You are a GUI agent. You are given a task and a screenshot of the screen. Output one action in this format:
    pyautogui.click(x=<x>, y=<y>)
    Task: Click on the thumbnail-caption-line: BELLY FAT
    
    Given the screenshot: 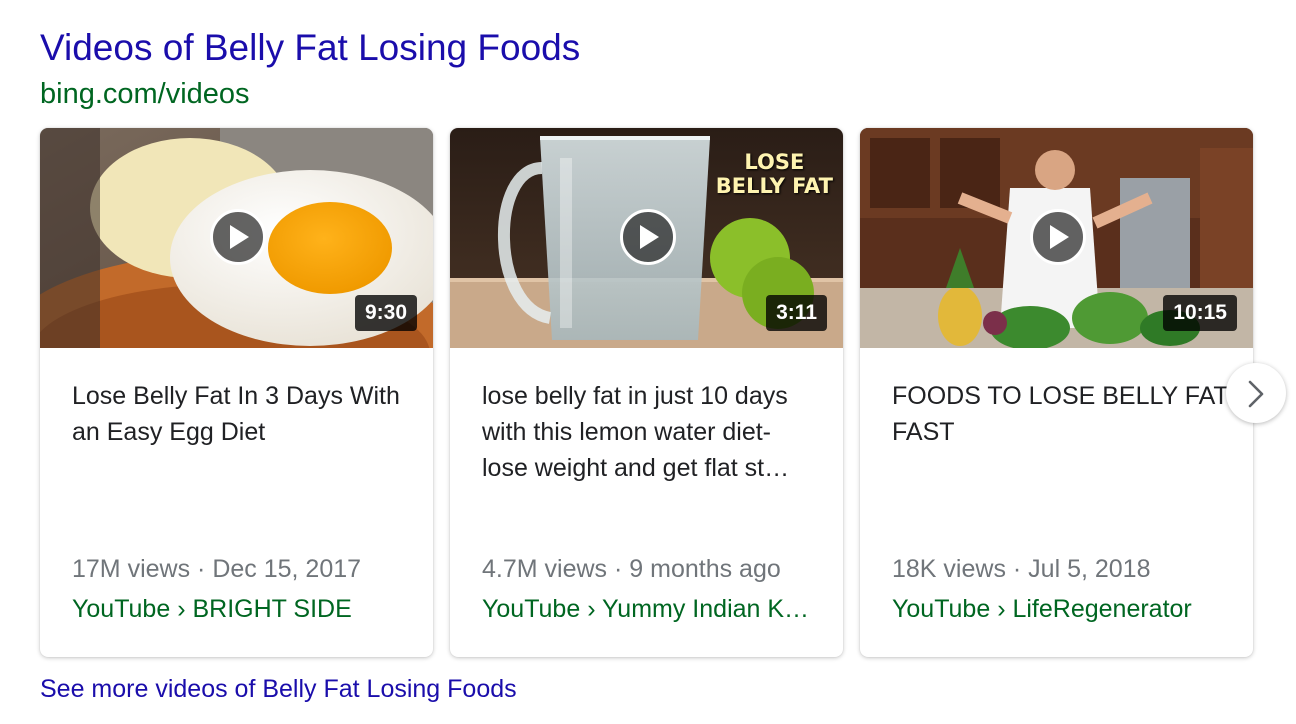 What is the action you would take?
    pyautogui.click(x=774, y=186)
    